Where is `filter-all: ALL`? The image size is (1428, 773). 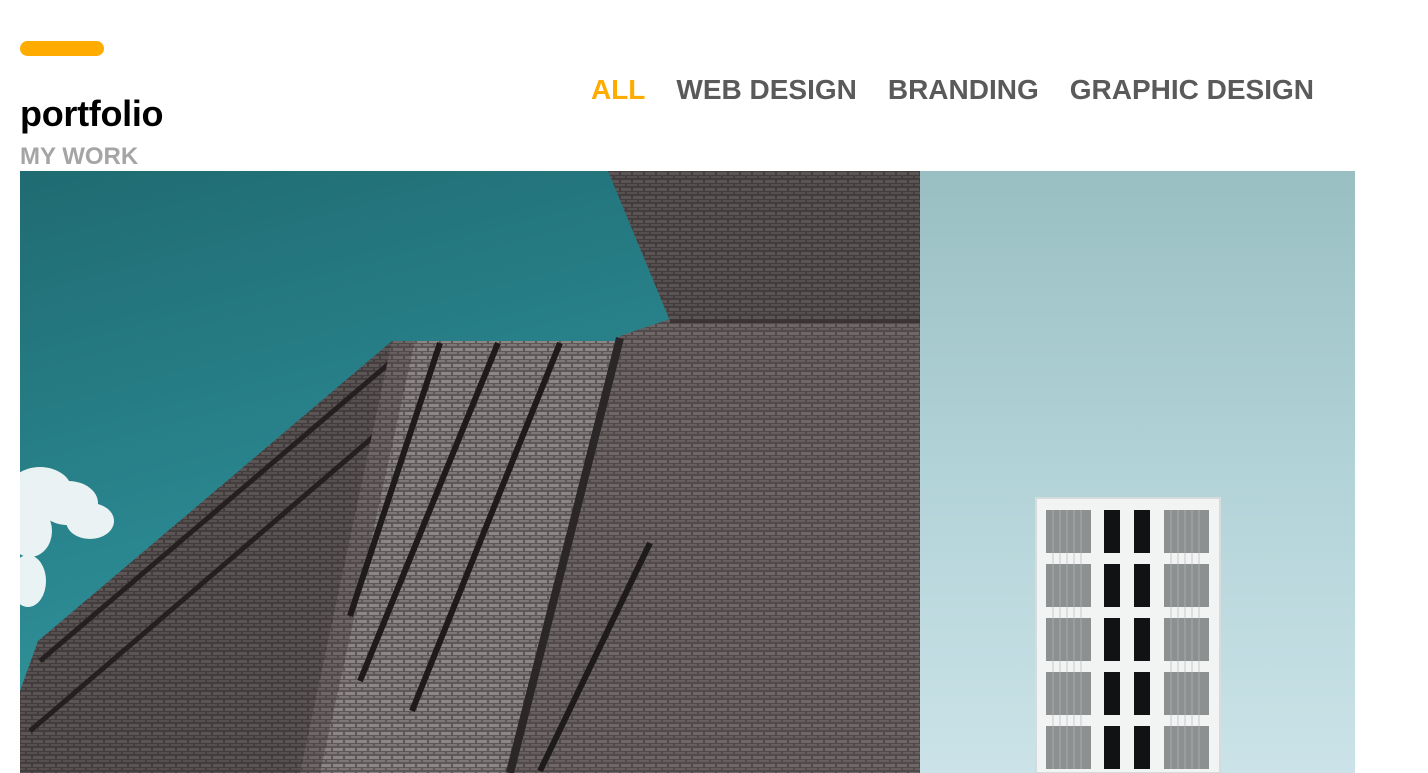 filter-all: ALL is located at coordinates (618, 90).